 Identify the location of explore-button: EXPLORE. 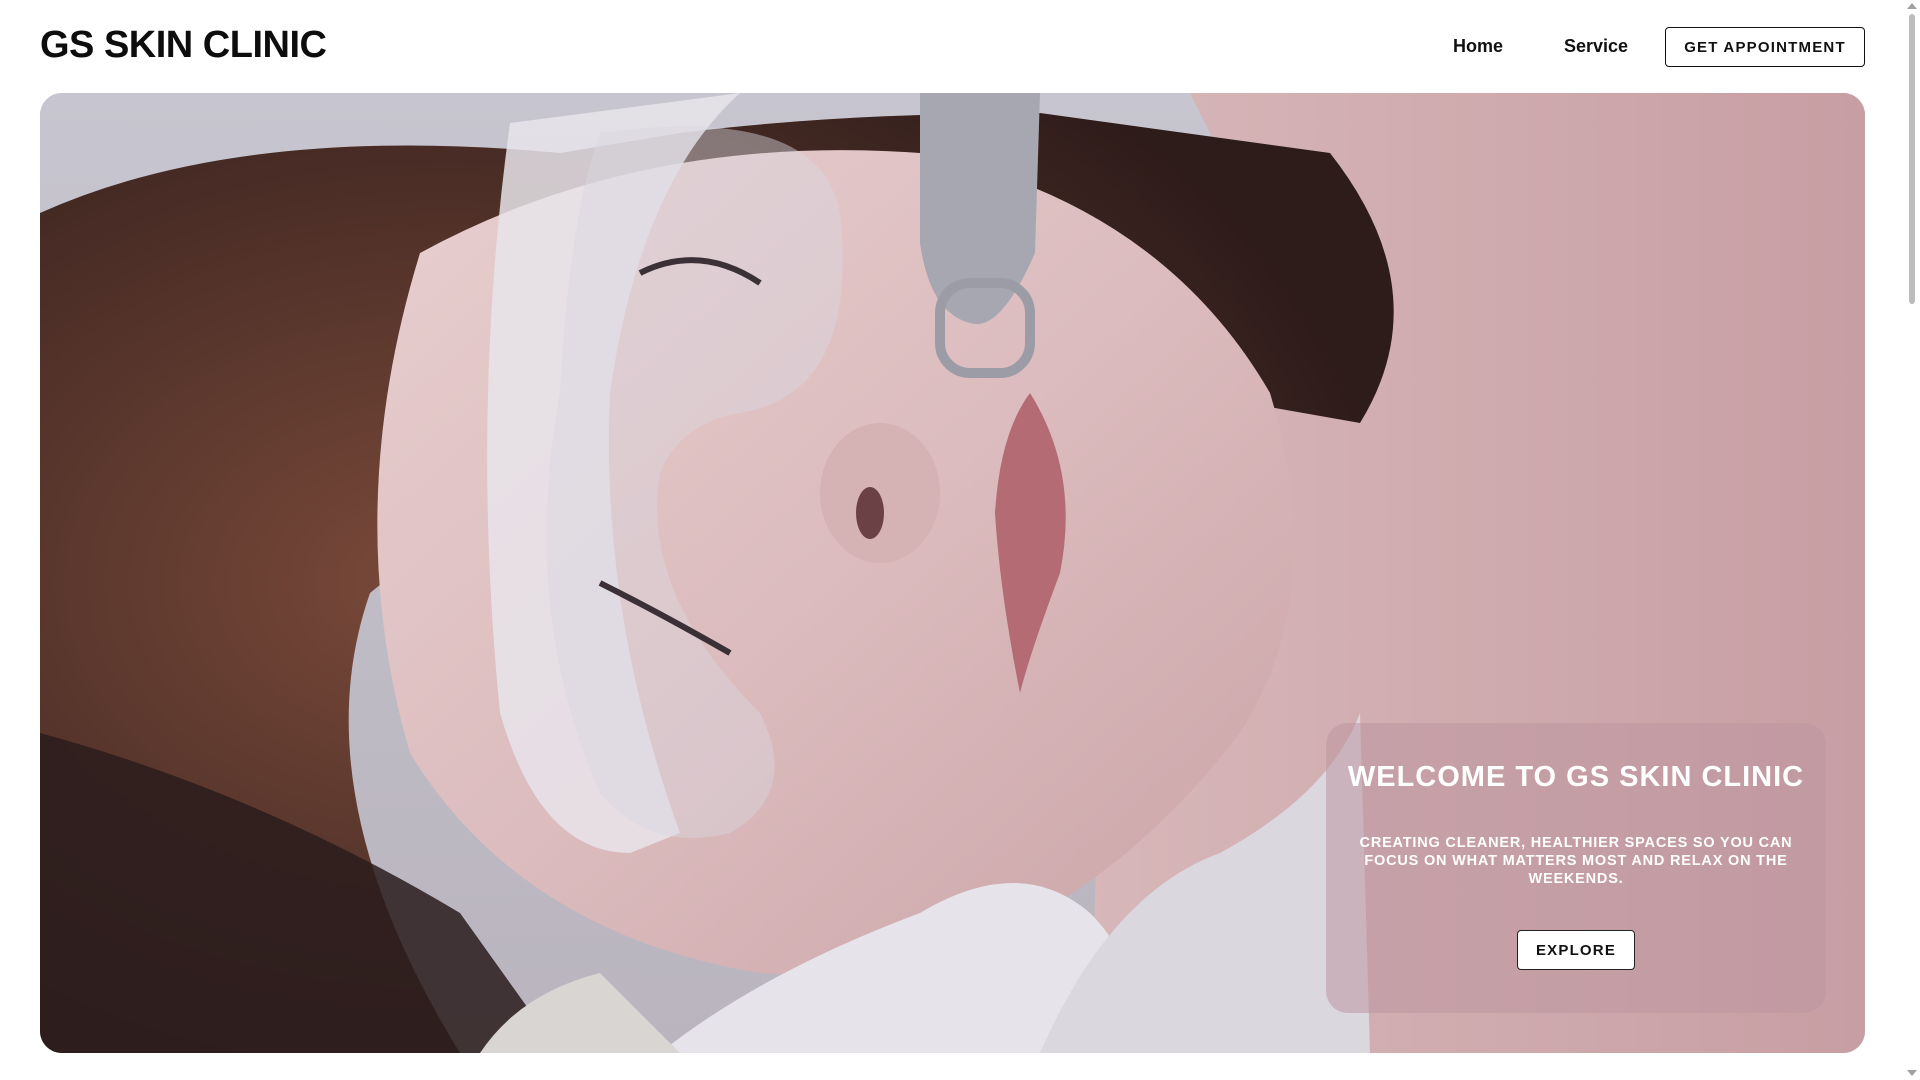
(1576, 950).